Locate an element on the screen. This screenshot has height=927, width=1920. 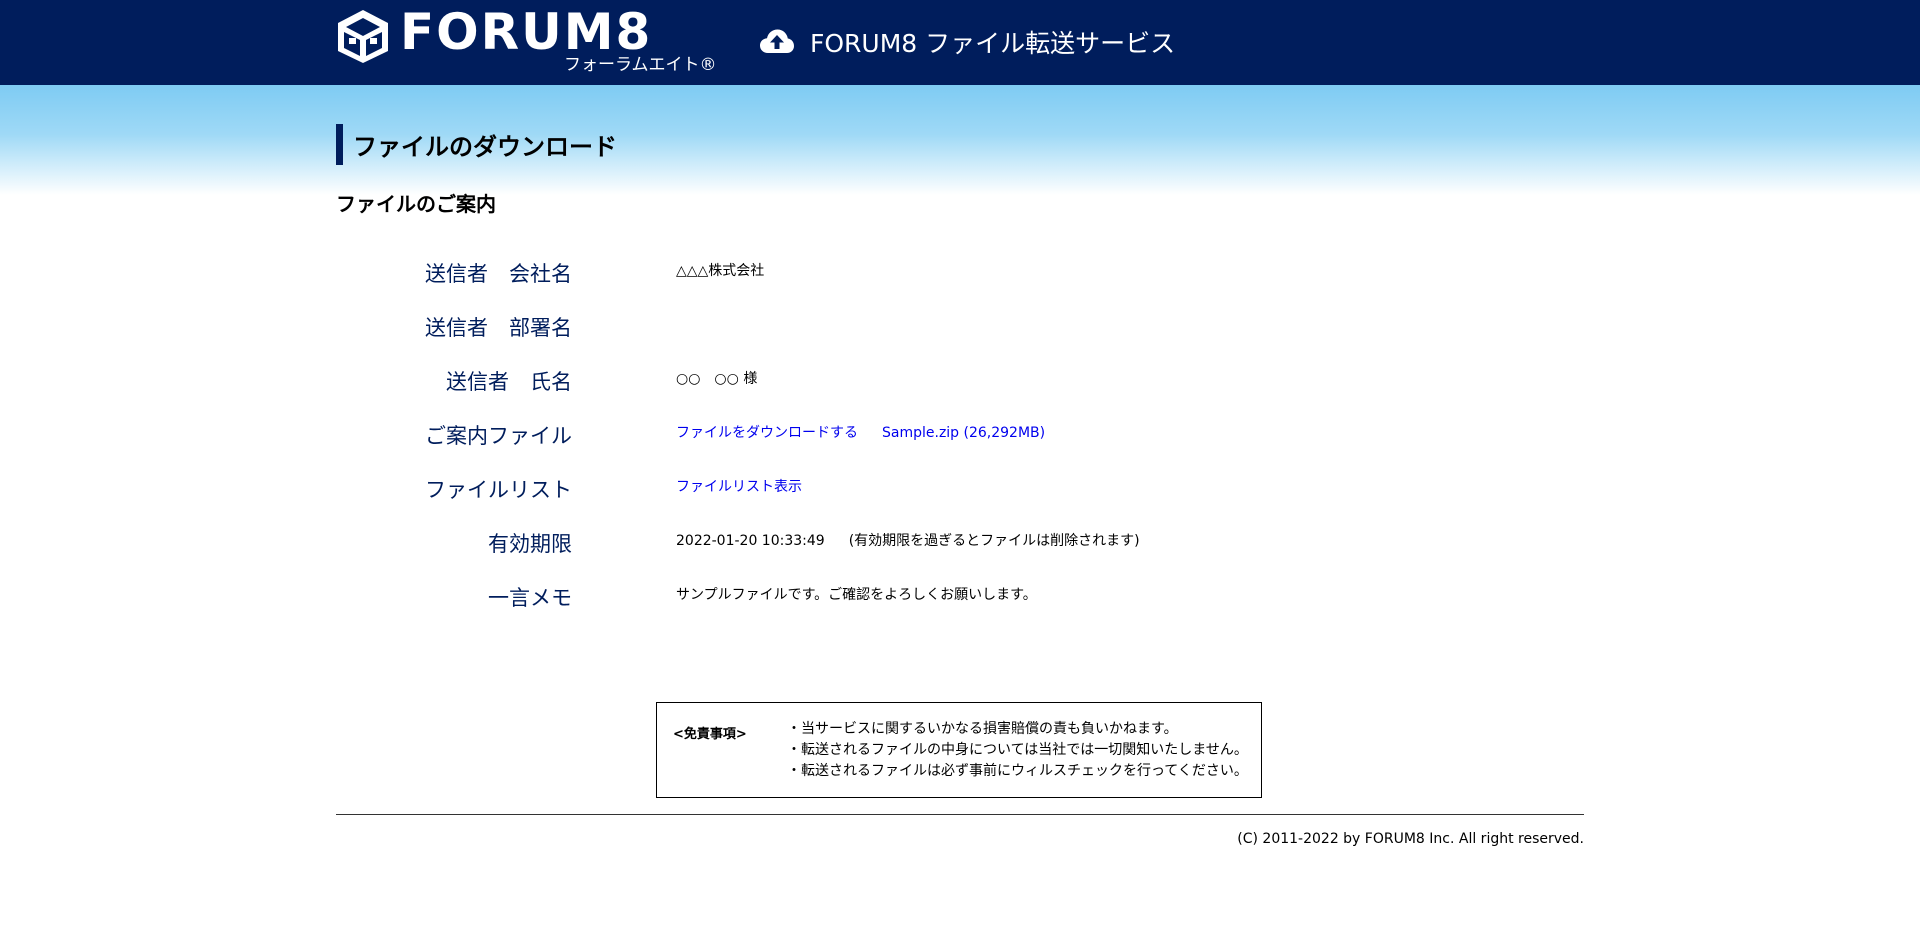
info-row-memo: 一言メモ サンプルファイルです。ご確認をよろしくお願いします。 is located at coordinates (961, 594).